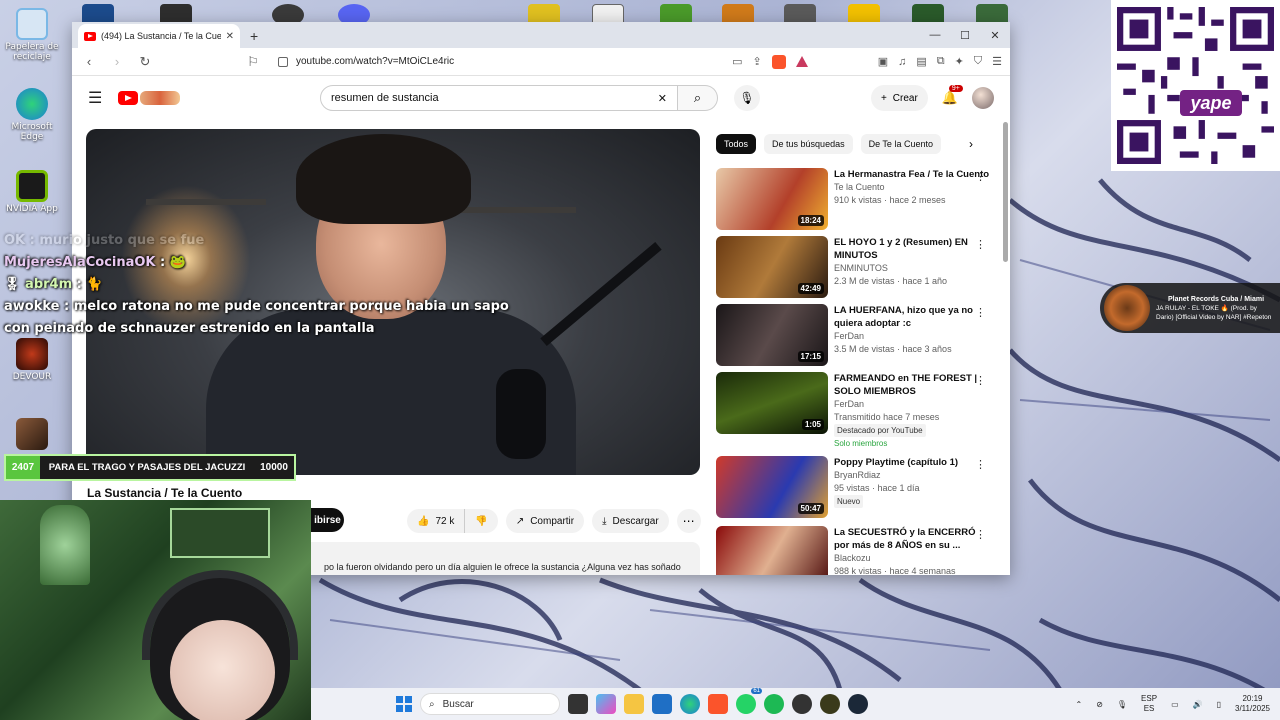 Image resolution: width=1280 pixels, height=720 pixels. I want to click on reading-list-icon: ▤, so click(921, 61).